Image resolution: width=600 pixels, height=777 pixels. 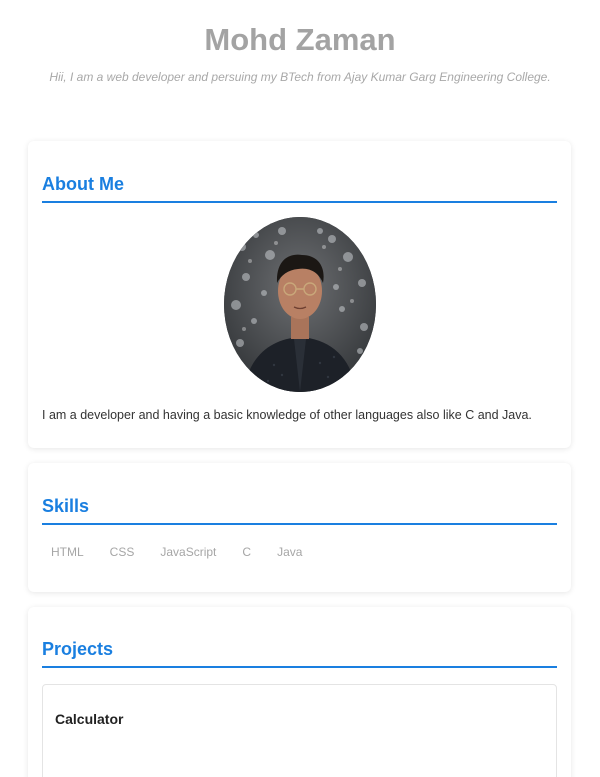 I want to click on skills-heading: Skills, so click(x=299, y=510).